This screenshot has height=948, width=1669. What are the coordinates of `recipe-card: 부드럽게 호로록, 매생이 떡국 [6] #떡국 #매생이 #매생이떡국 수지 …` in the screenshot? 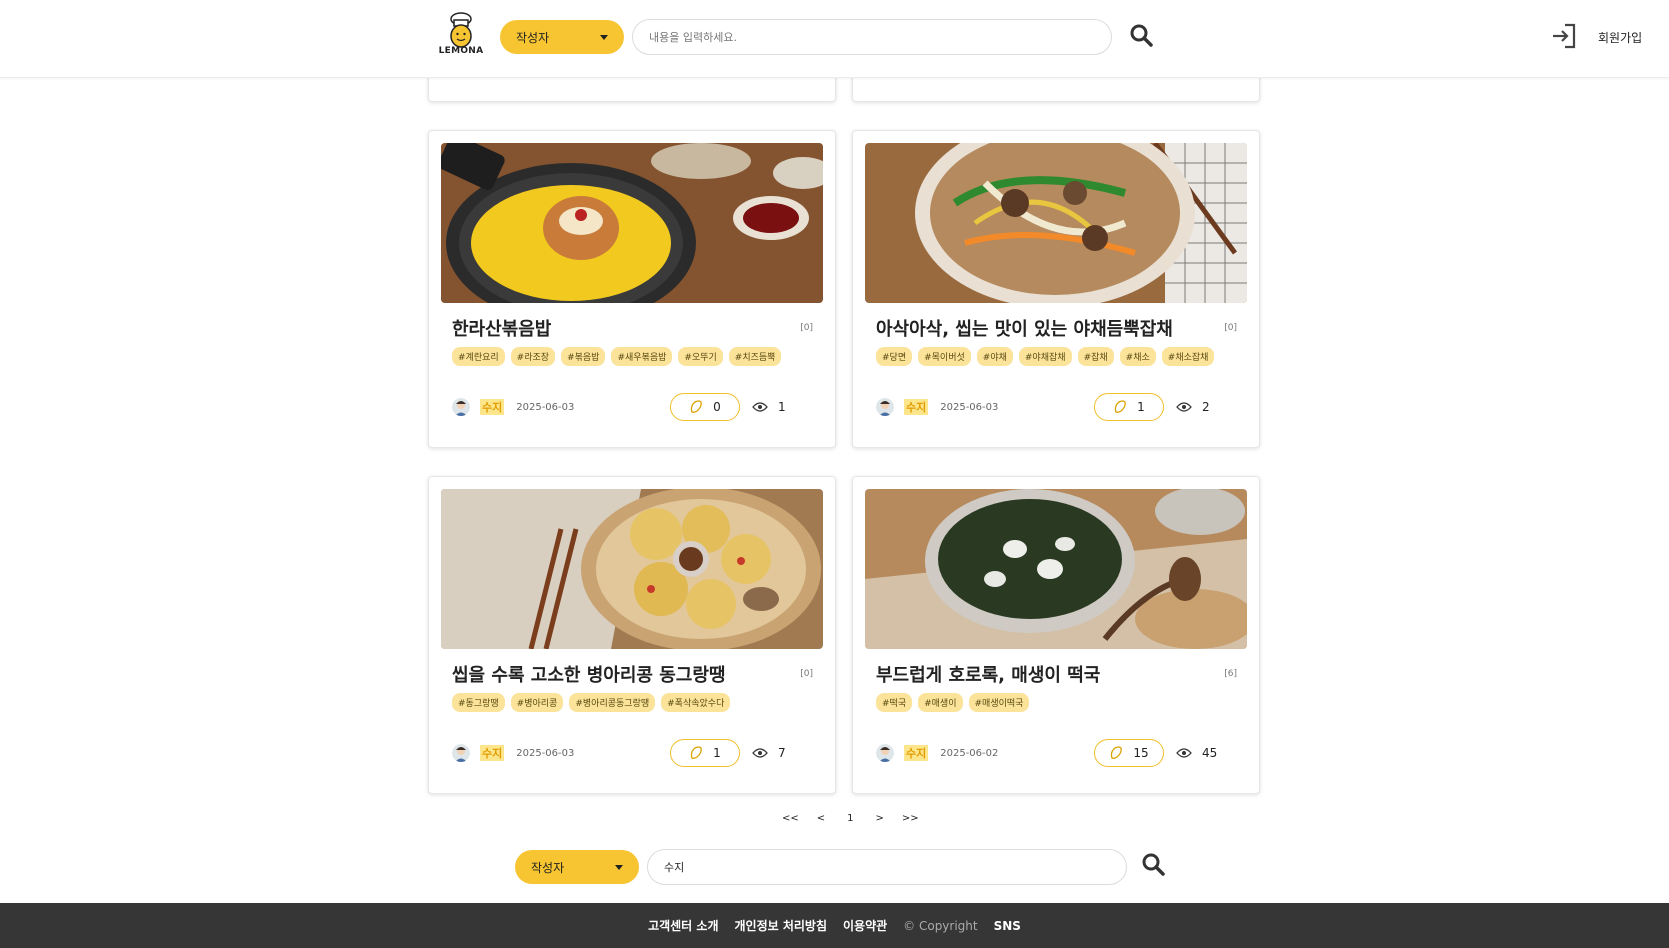 It's located at (1056, 635).